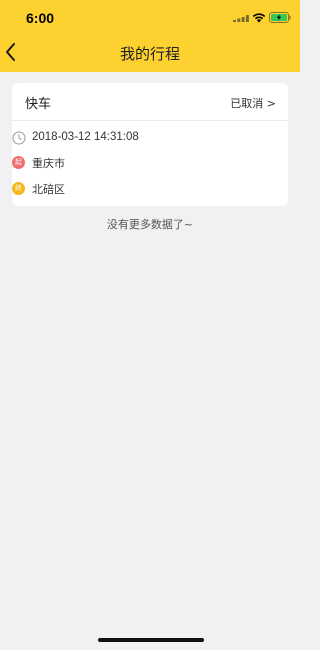 The width and height of the screenshot is (320, 650). What do you see at coordinates (259, 18) in the screenshot?
I see `wifi-icon` at bounding box center [259, 18].